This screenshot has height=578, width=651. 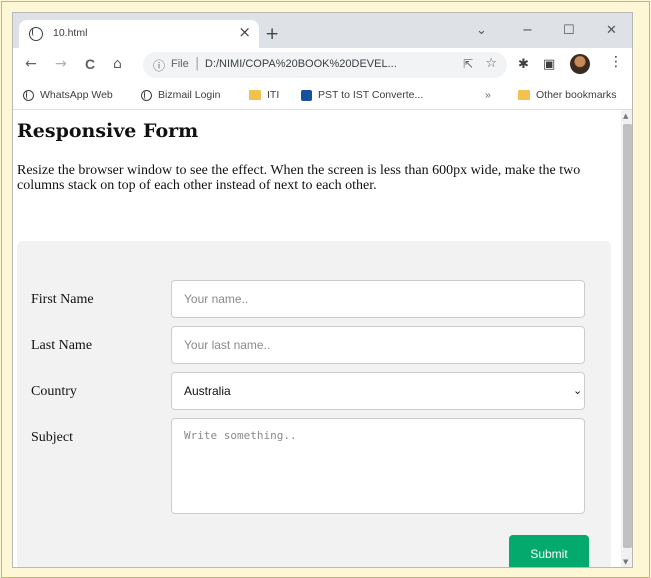 I want to click on forward-button: →, so click(x=61, y=64).